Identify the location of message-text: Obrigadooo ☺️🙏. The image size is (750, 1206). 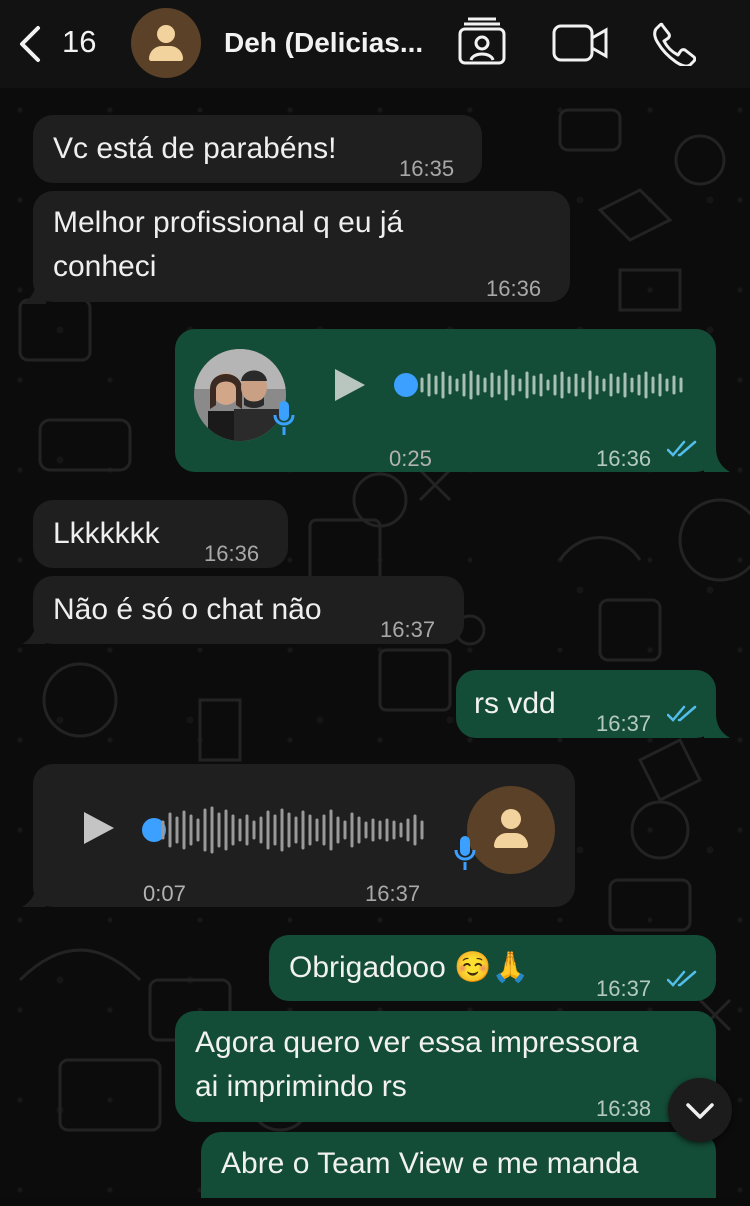
(409, 967).